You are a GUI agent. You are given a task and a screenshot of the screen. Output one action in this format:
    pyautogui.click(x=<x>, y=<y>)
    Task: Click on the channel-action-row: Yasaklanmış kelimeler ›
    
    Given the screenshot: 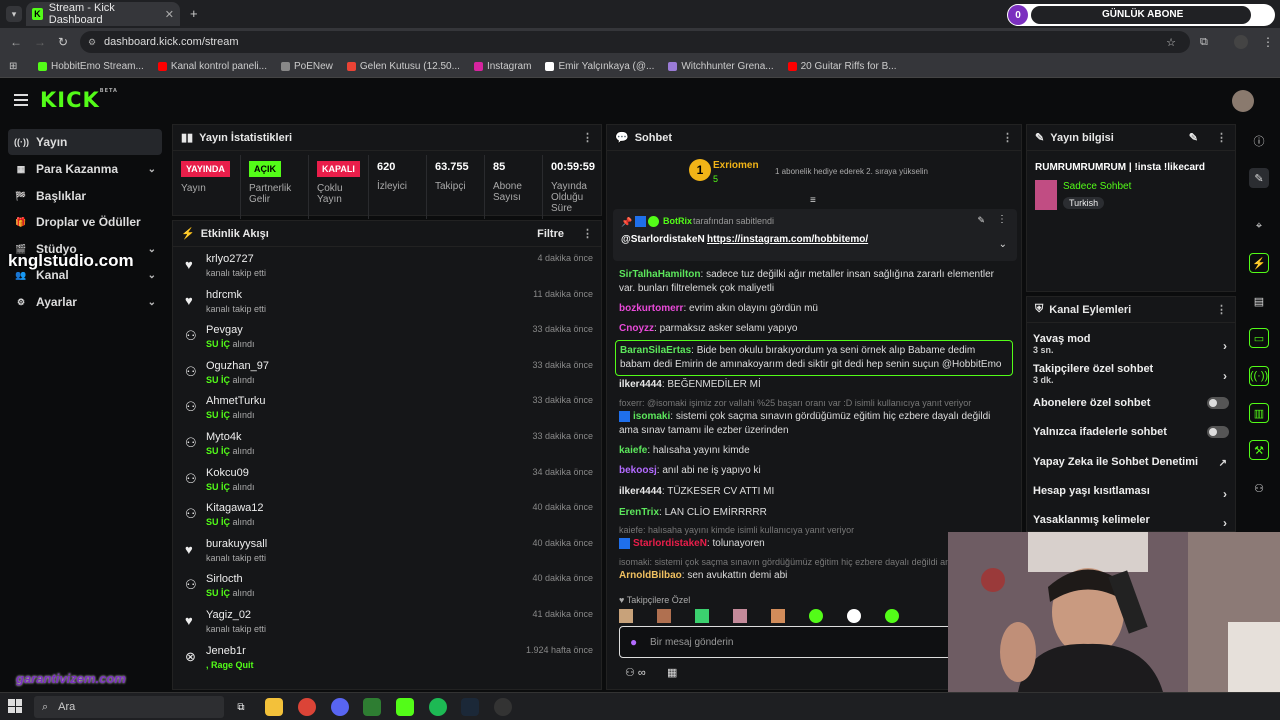 What is the action you would take?
    pyautogui.click(x=1131, y=522)
    